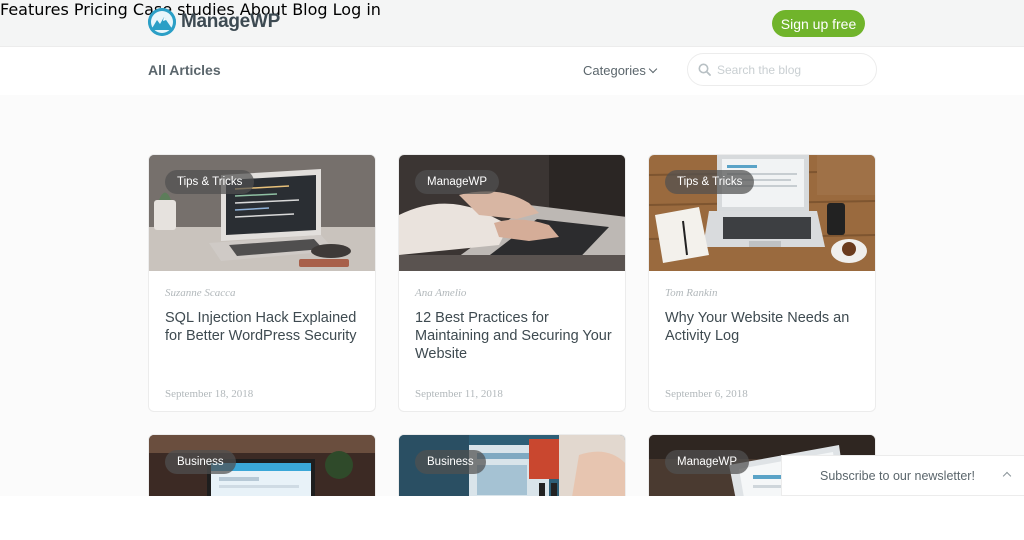  I want to click on newsletter-tab: Subscribe to our newsletter!, so click(902, 475).